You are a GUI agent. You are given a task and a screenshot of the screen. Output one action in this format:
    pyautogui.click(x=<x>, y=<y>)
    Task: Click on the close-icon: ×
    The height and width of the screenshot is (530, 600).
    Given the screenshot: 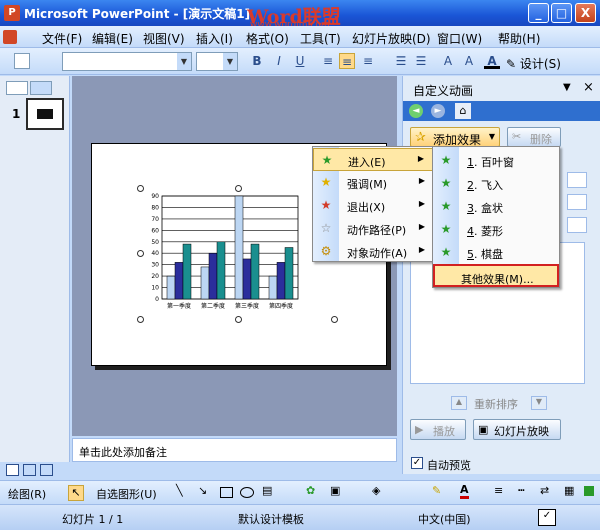 What is the action you would take?
    pyautogui.click(x=588, y=87)
    